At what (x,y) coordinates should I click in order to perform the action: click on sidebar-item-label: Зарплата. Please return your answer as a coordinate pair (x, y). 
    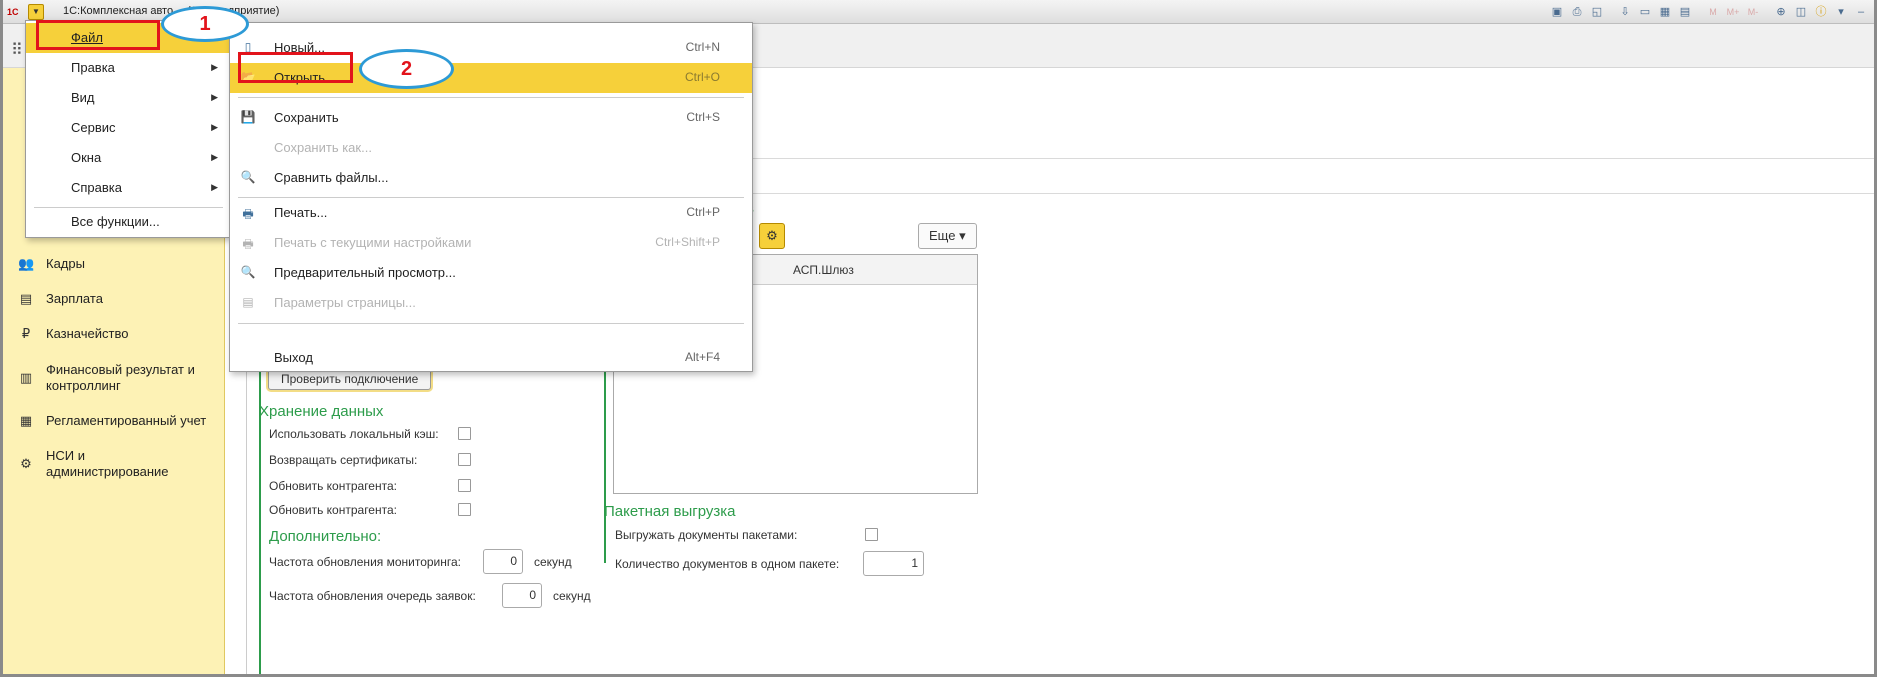
    Looking at the image, I should click on (74, 298).